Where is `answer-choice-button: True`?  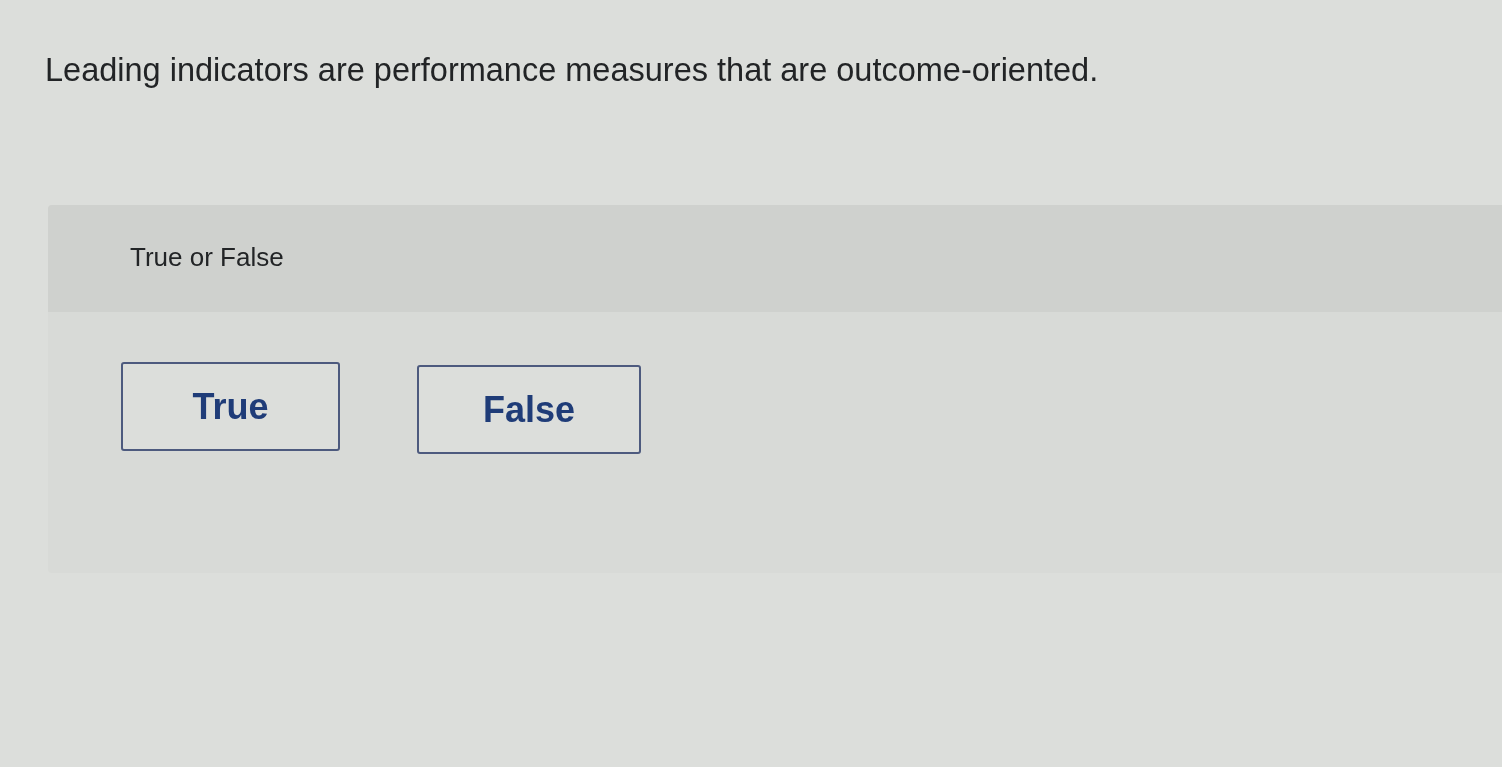 answer-choice-button: True is located at coordinates (230, 406).